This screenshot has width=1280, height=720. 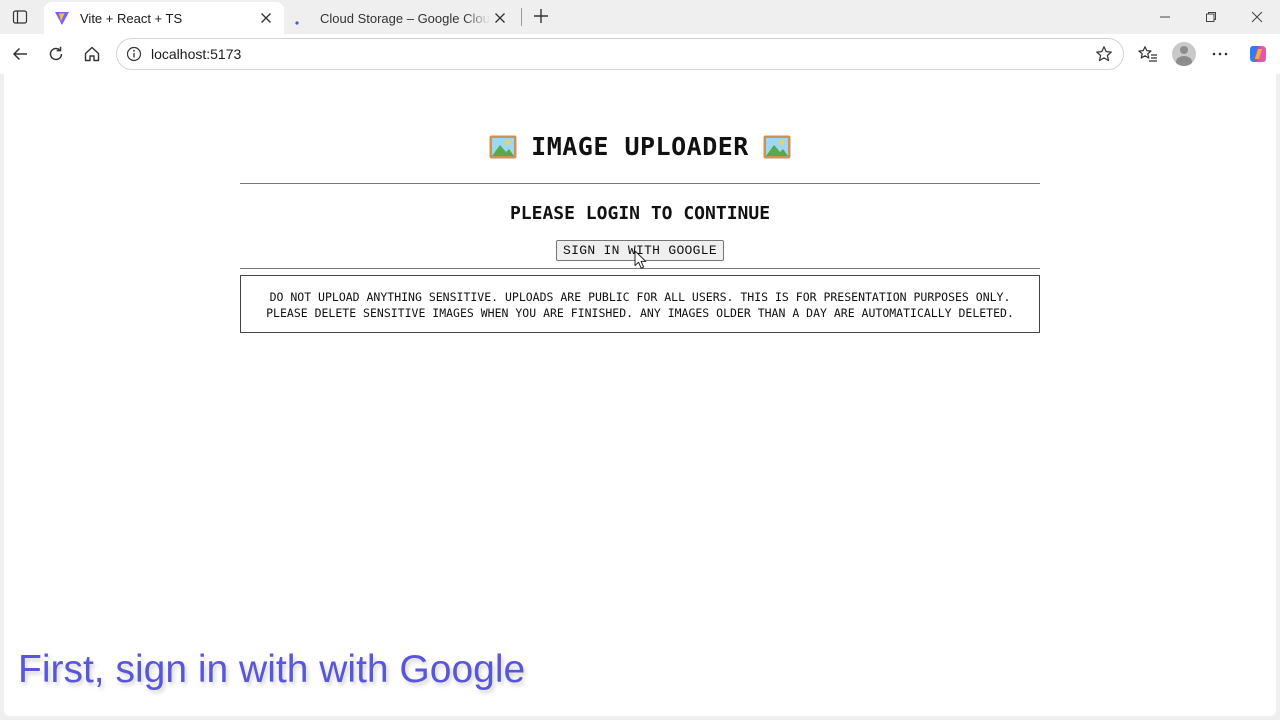 What do you see at coordinates (1104, 54) in the screenshot?
I see `favorite-star-icon` at bounding box center [1104, 54].